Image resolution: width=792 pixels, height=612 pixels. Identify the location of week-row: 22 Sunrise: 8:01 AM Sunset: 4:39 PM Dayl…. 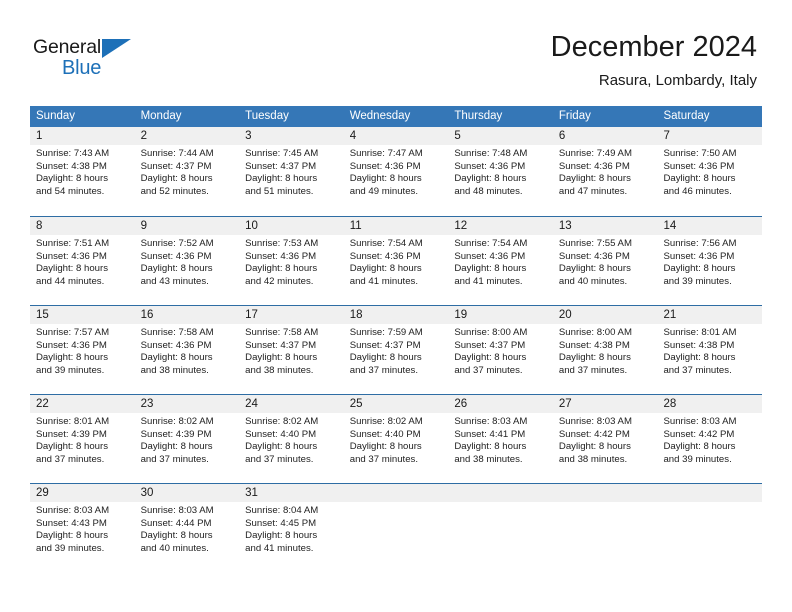
(396, 438).